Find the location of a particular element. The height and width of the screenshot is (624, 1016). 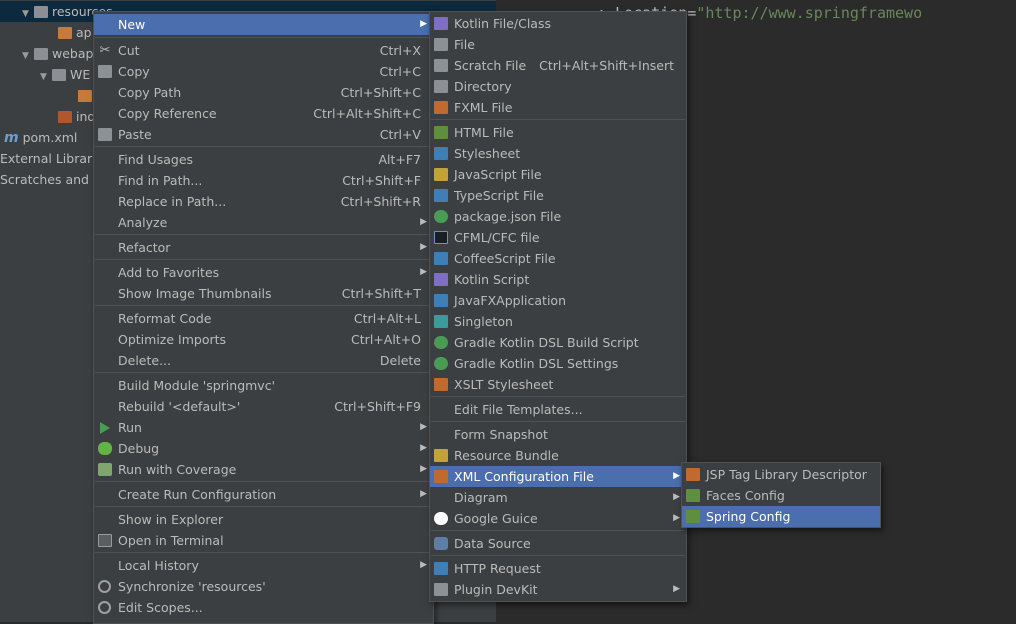

xml-menu-item-jsp-tag-library-descriptor: JSP Tag Library Descriptor is located at coordinates (781, 474).